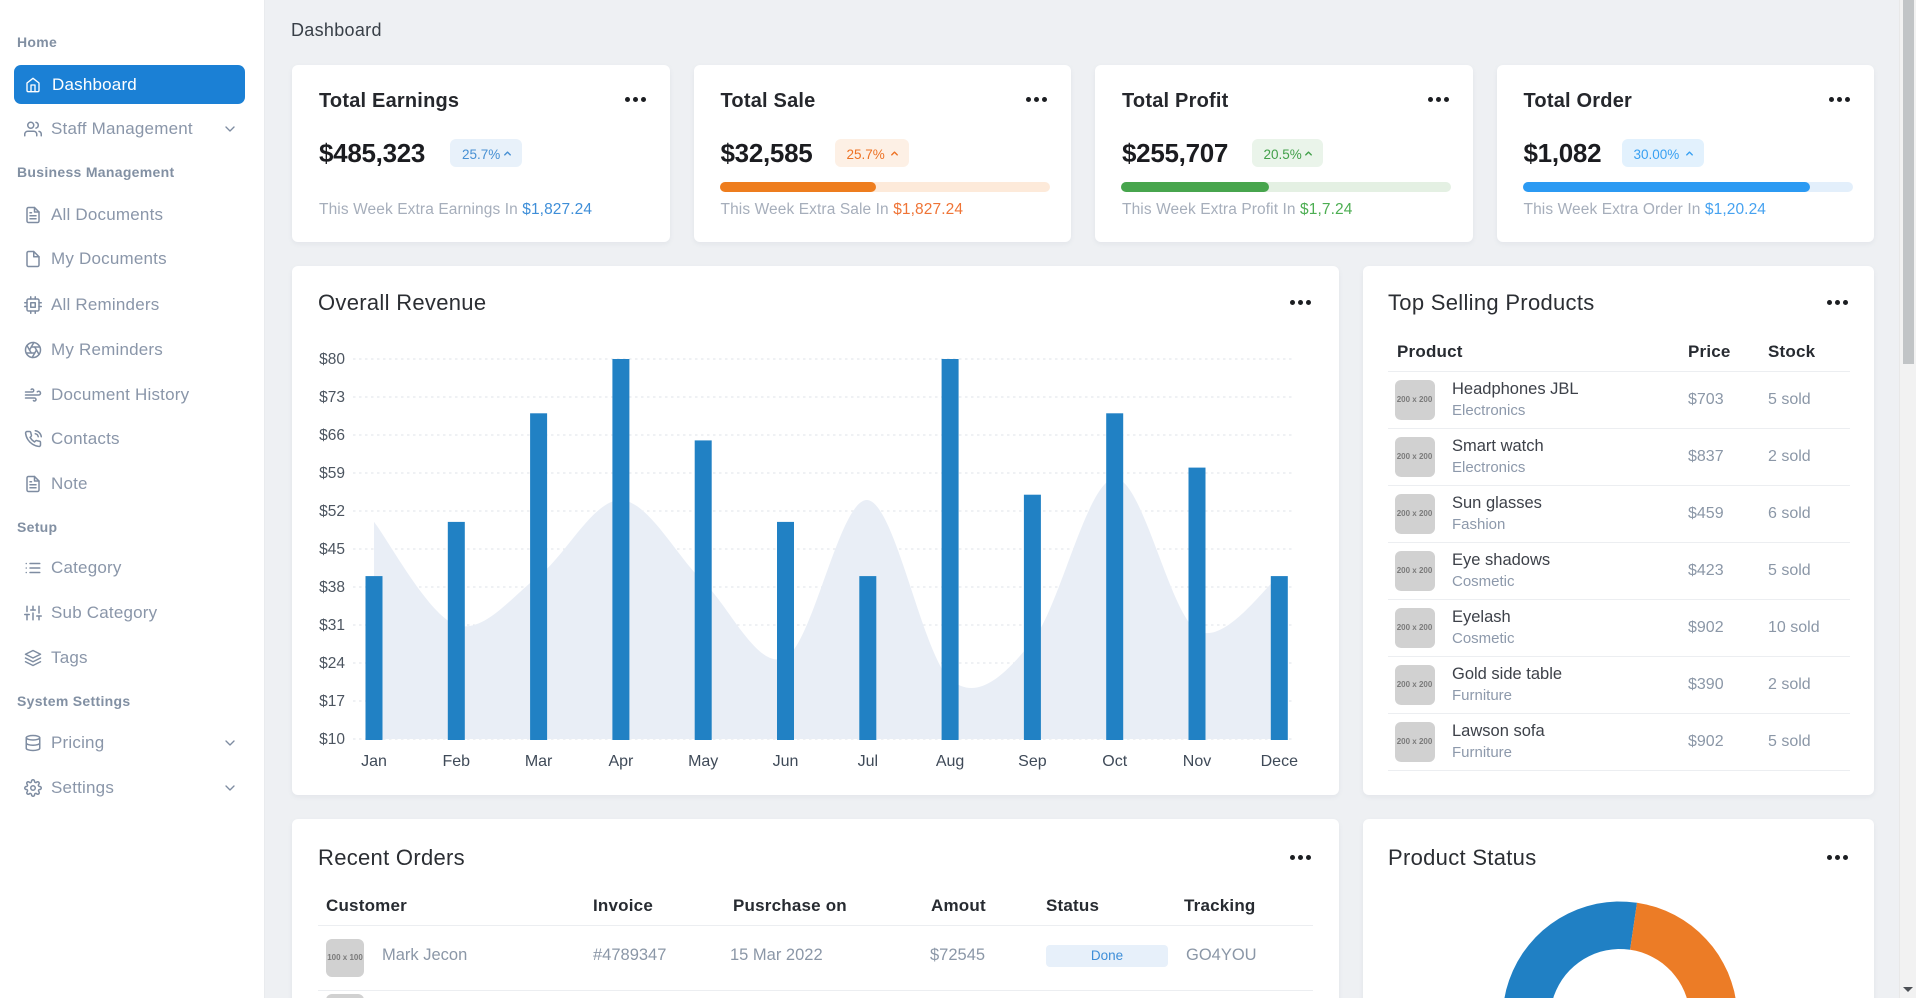  I want to click on svg-text: $17, so click(332, 701).